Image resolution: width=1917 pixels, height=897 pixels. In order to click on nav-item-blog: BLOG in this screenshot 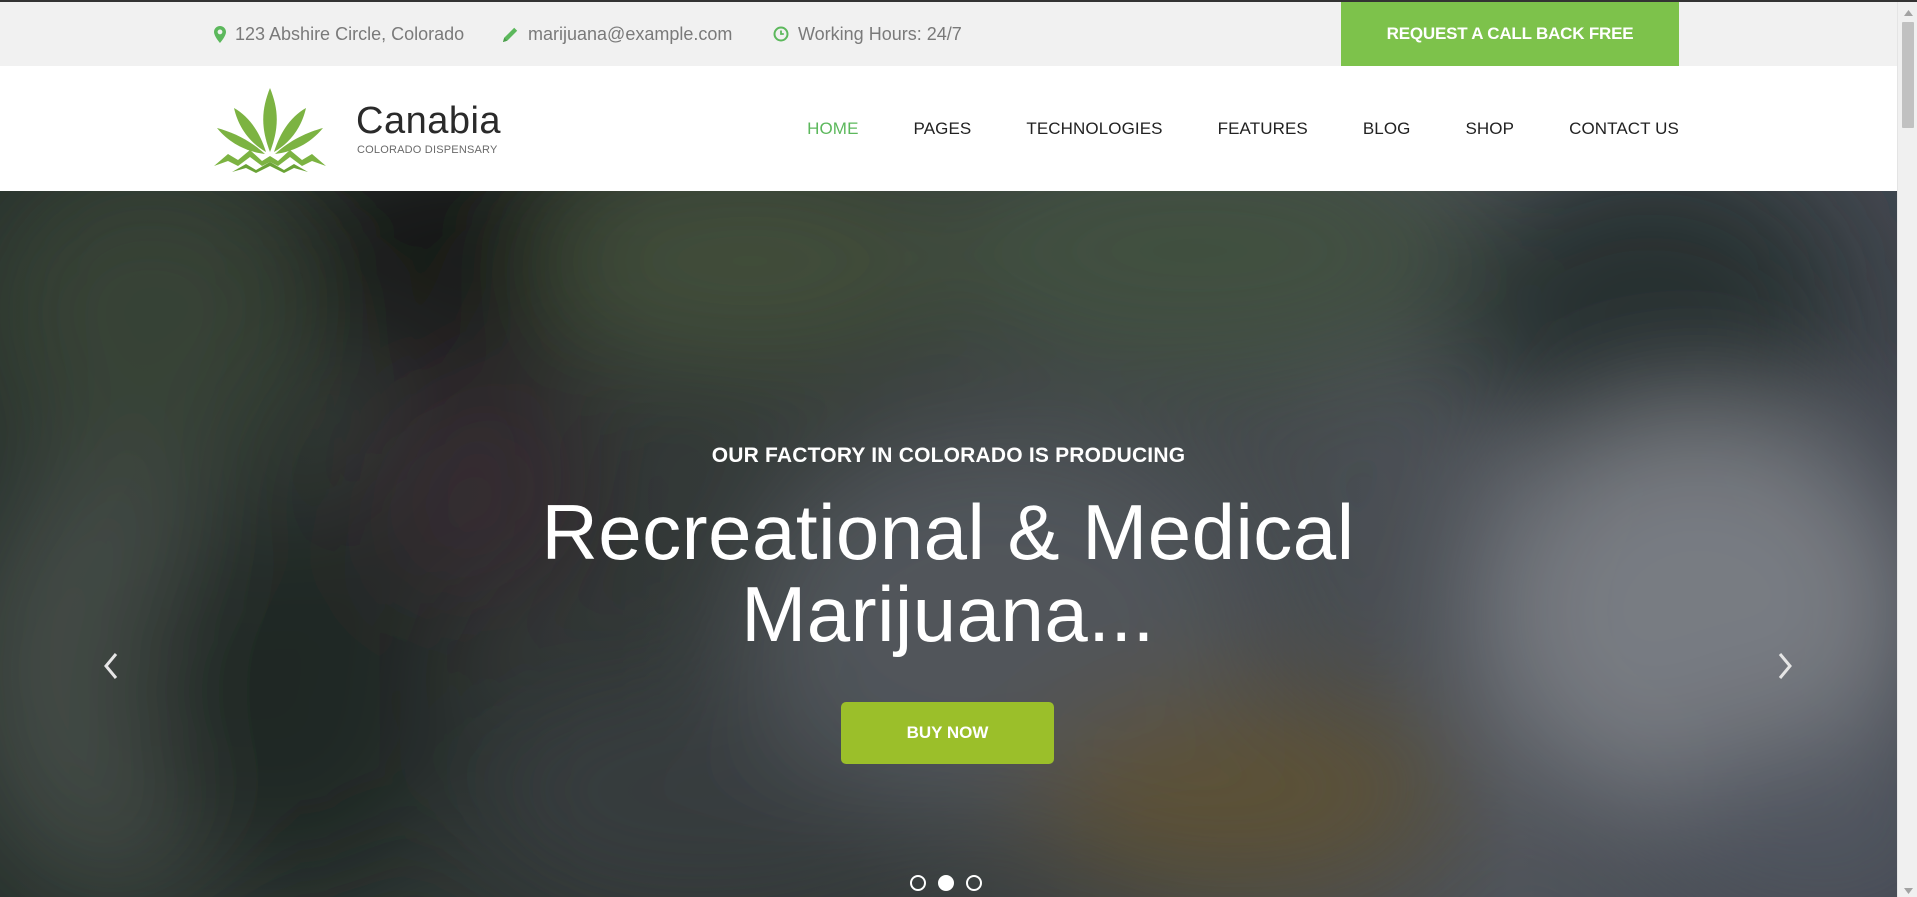, I will do `click(1387, 129)`.